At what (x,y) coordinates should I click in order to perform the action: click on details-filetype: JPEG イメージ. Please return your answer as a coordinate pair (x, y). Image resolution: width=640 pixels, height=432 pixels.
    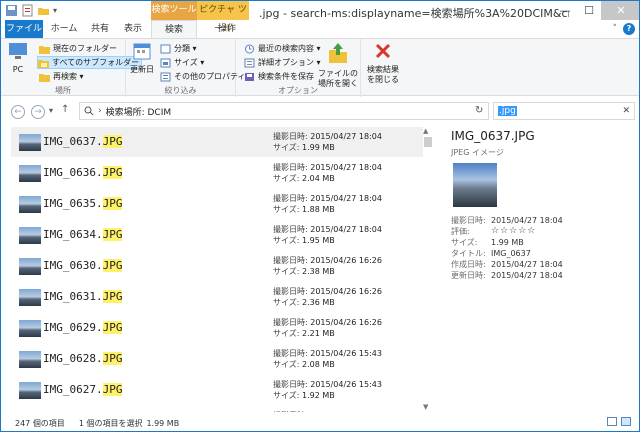
    Looking at the image, I should click on (477, 152).